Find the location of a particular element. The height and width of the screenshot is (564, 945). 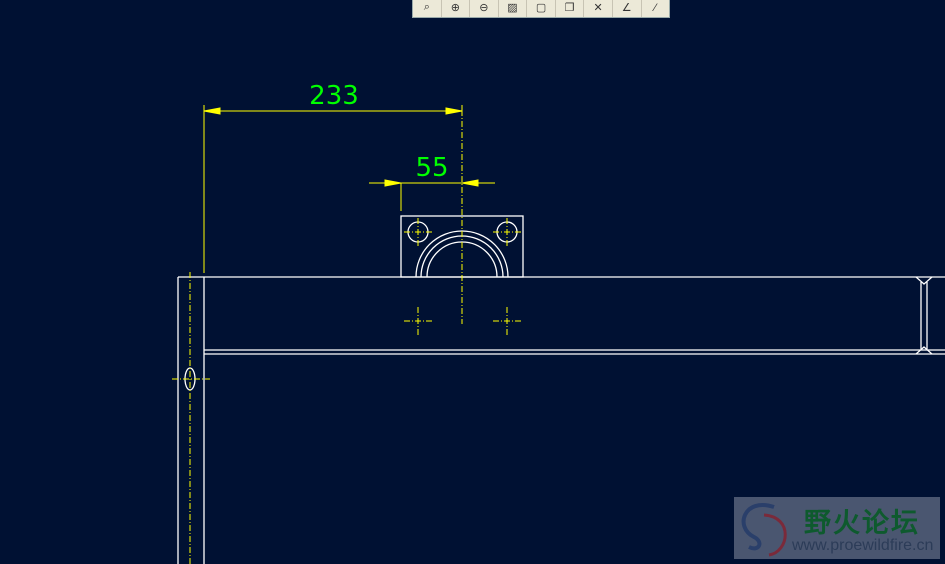

repaint-icon: ▨ is located at coordinates (512, 8).